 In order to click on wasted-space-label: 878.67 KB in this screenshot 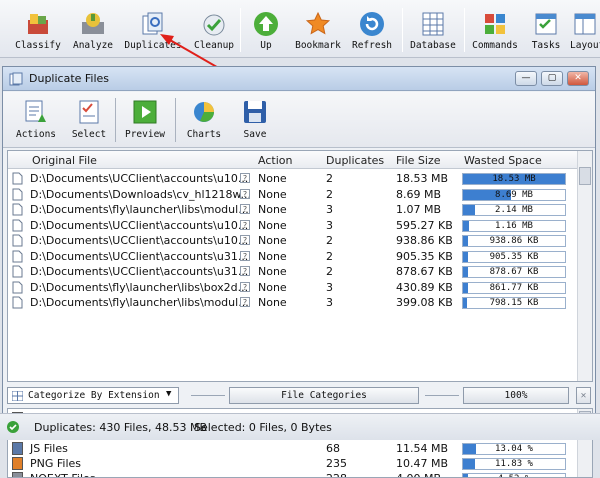, I will do `click(514, 272)`.